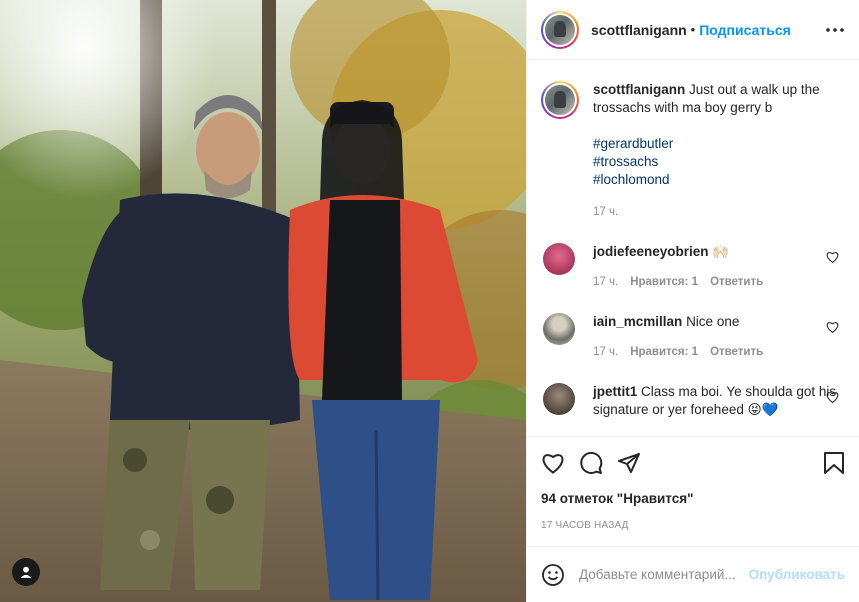 The height and width of the screenshot is (602, 859). I want to click on emoji-button, so click(553, 575).